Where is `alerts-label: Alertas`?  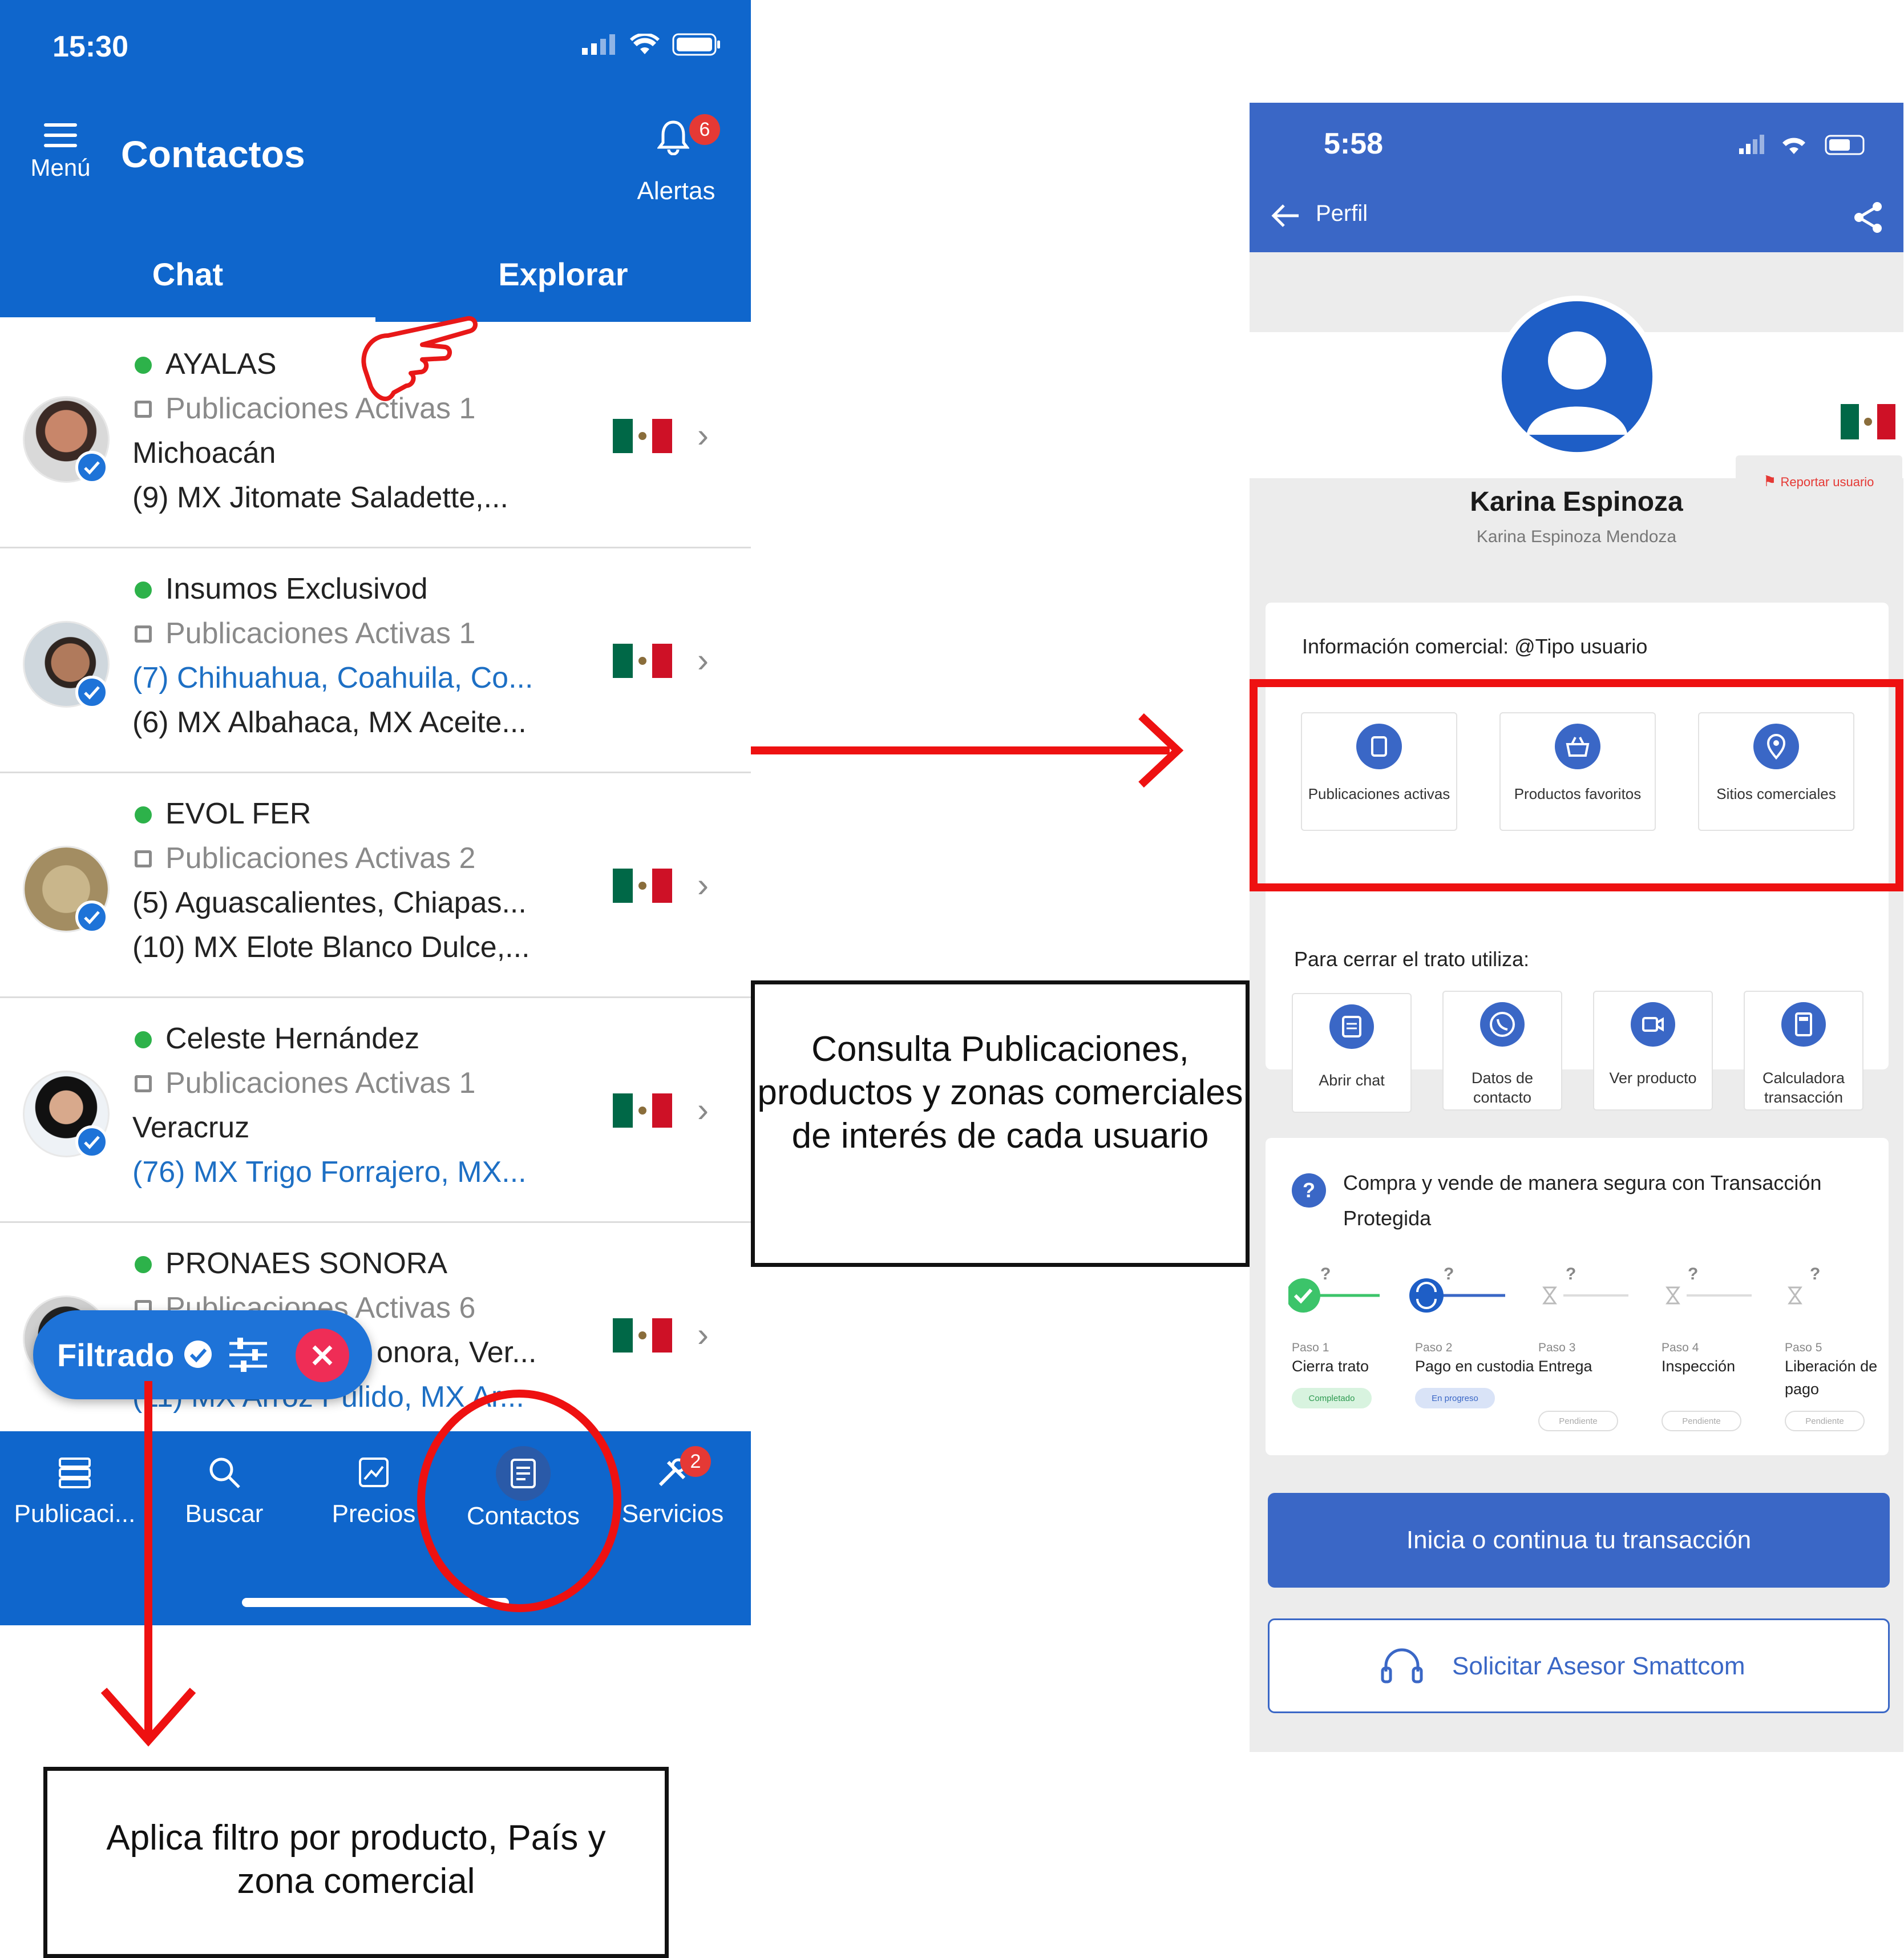
alerts-label: Alertas is located at coordinates (676, 191).